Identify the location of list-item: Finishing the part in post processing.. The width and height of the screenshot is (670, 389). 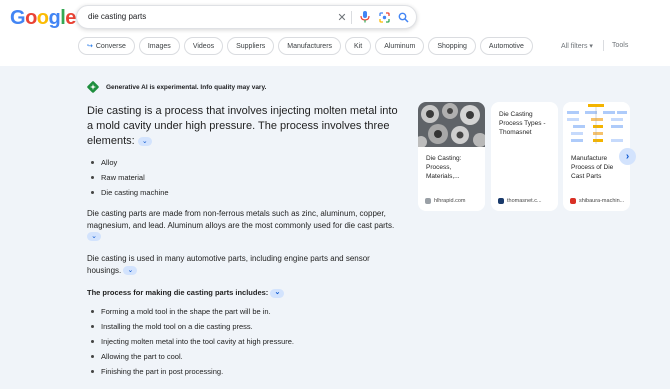
(192, 374).